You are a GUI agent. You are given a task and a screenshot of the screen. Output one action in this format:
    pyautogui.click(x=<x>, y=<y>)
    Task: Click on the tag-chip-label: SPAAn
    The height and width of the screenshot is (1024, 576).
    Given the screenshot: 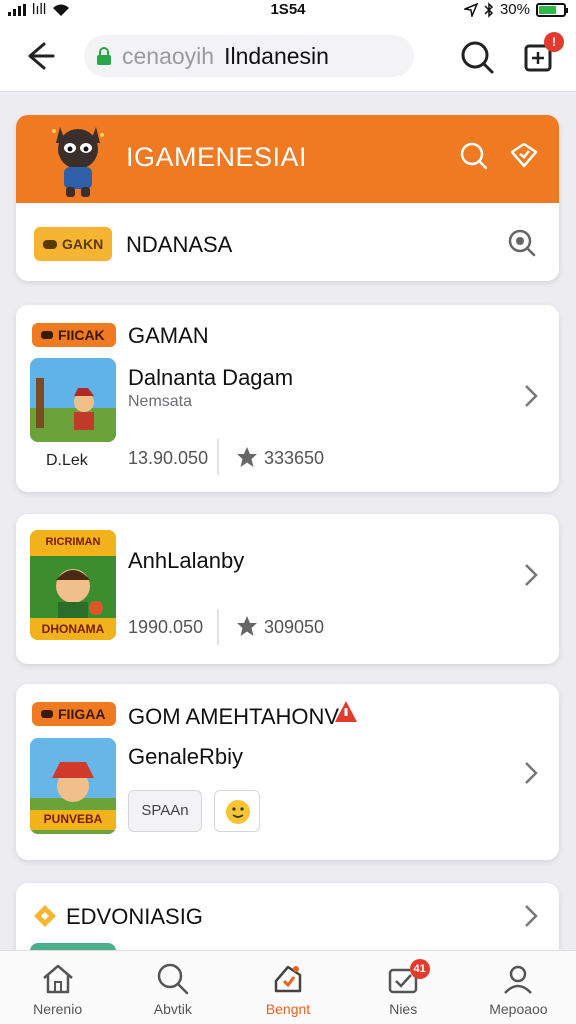 What is the action you would take?
    pyautogui.click(x=165, y=810)
    